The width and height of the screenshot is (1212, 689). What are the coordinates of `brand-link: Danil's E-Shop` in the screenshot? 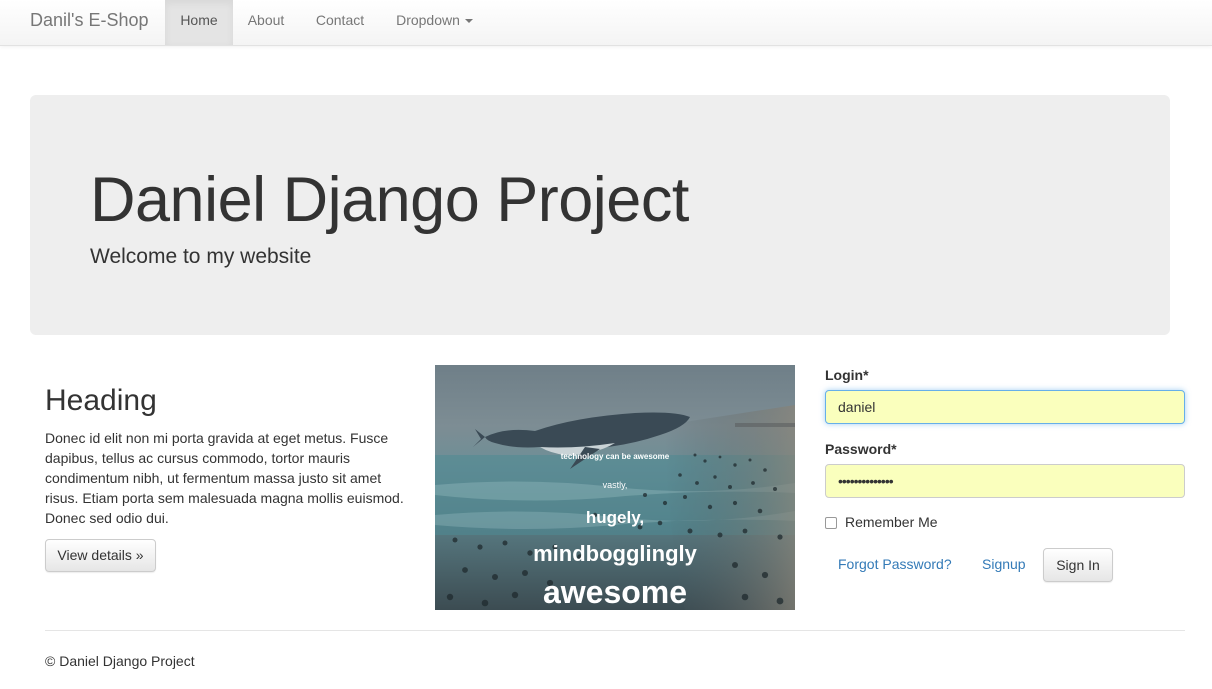 It's located at (89, 22).